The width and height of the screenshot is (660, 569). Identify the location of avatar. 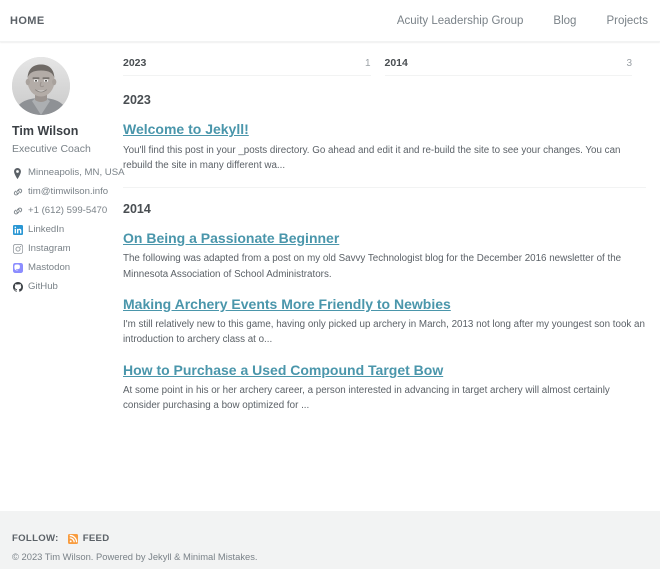
(41, 86).